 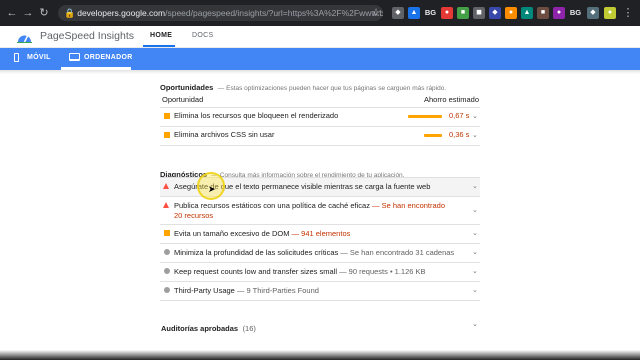 I want to click on column-opportunity: Oportunidad, so click(x=183, y=99).